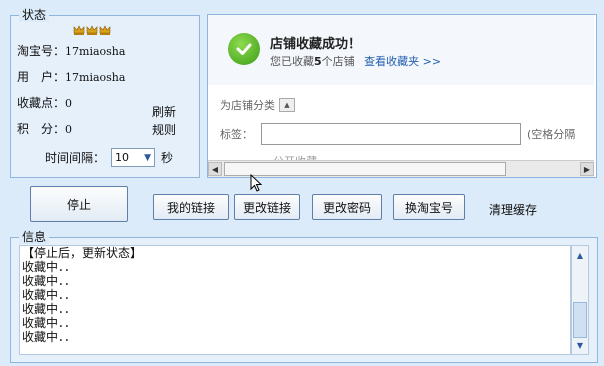  I want to click on score-label: 积 分：, so click(41, 129).